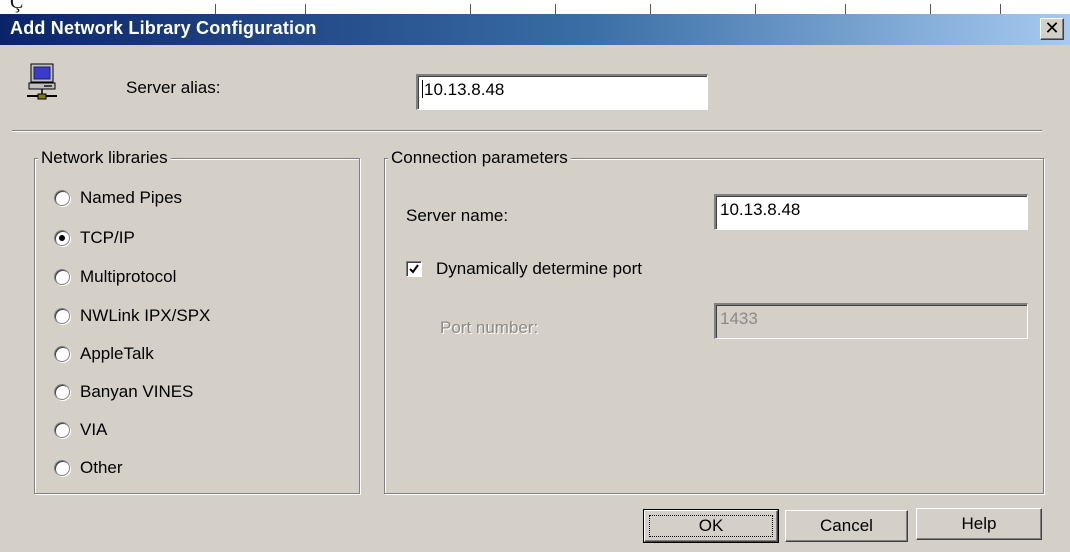  I want to click on radio-label: AppleTalk, so click(117, 353).